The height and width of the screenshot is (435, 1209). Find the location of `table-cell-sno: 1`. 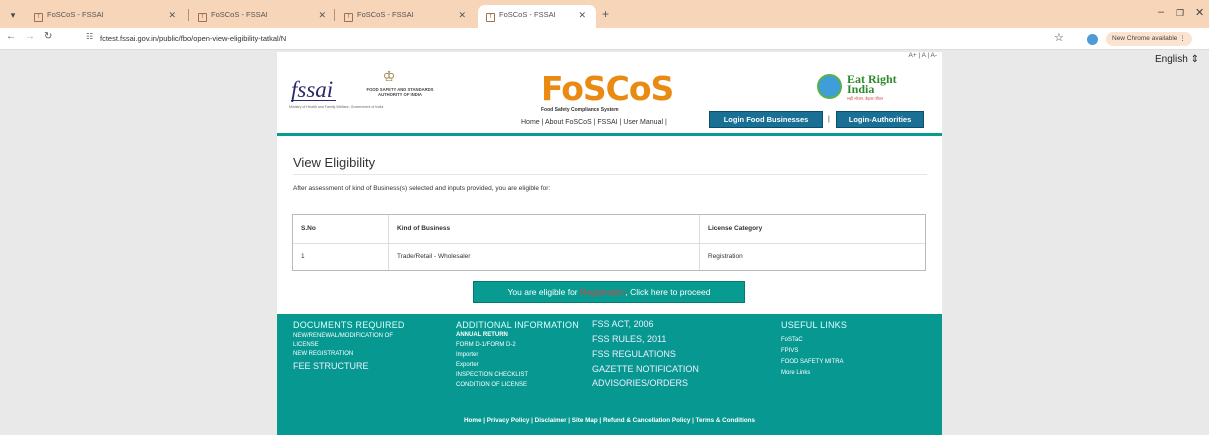

table-cell-sno: 1 is located at coordinates (303, 256).